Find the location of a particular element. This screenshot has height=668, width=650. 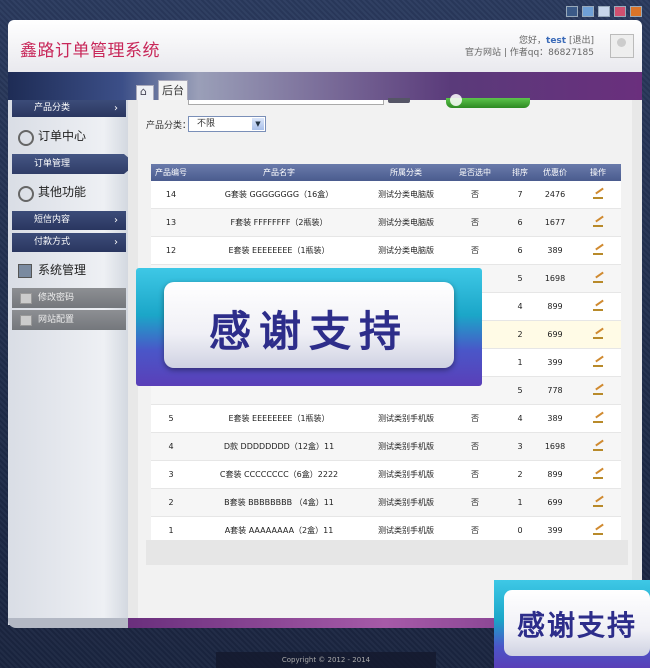

username: test is located at coordinates (556, 41).